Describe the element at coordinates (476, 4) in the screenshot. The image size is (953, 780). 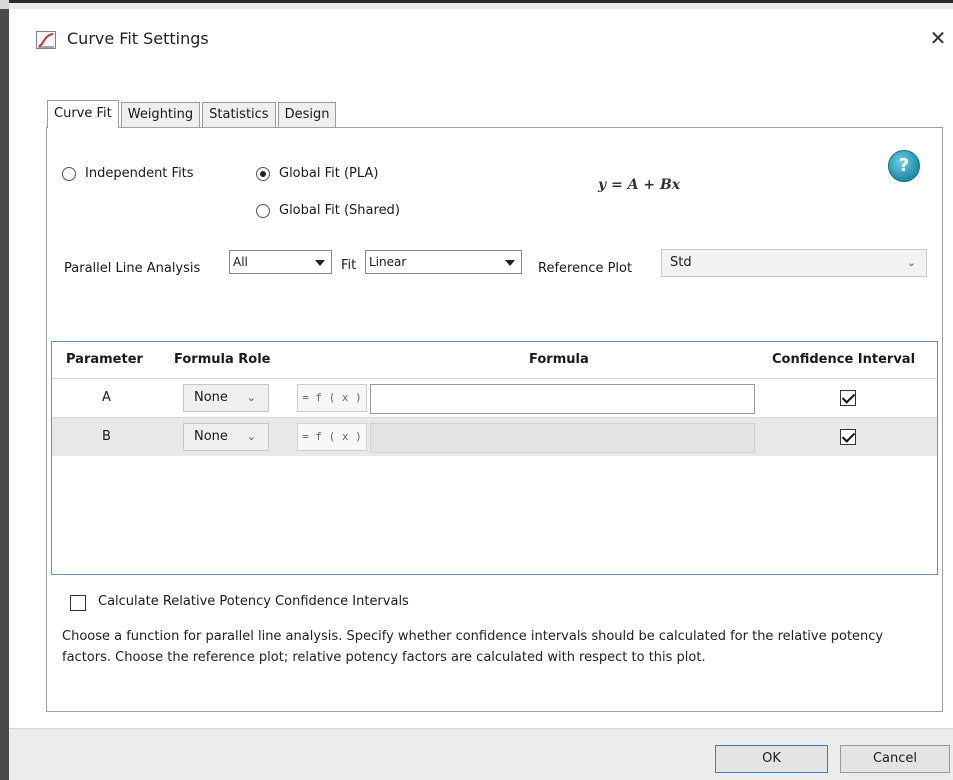
I see `background-top-strip` at that location.